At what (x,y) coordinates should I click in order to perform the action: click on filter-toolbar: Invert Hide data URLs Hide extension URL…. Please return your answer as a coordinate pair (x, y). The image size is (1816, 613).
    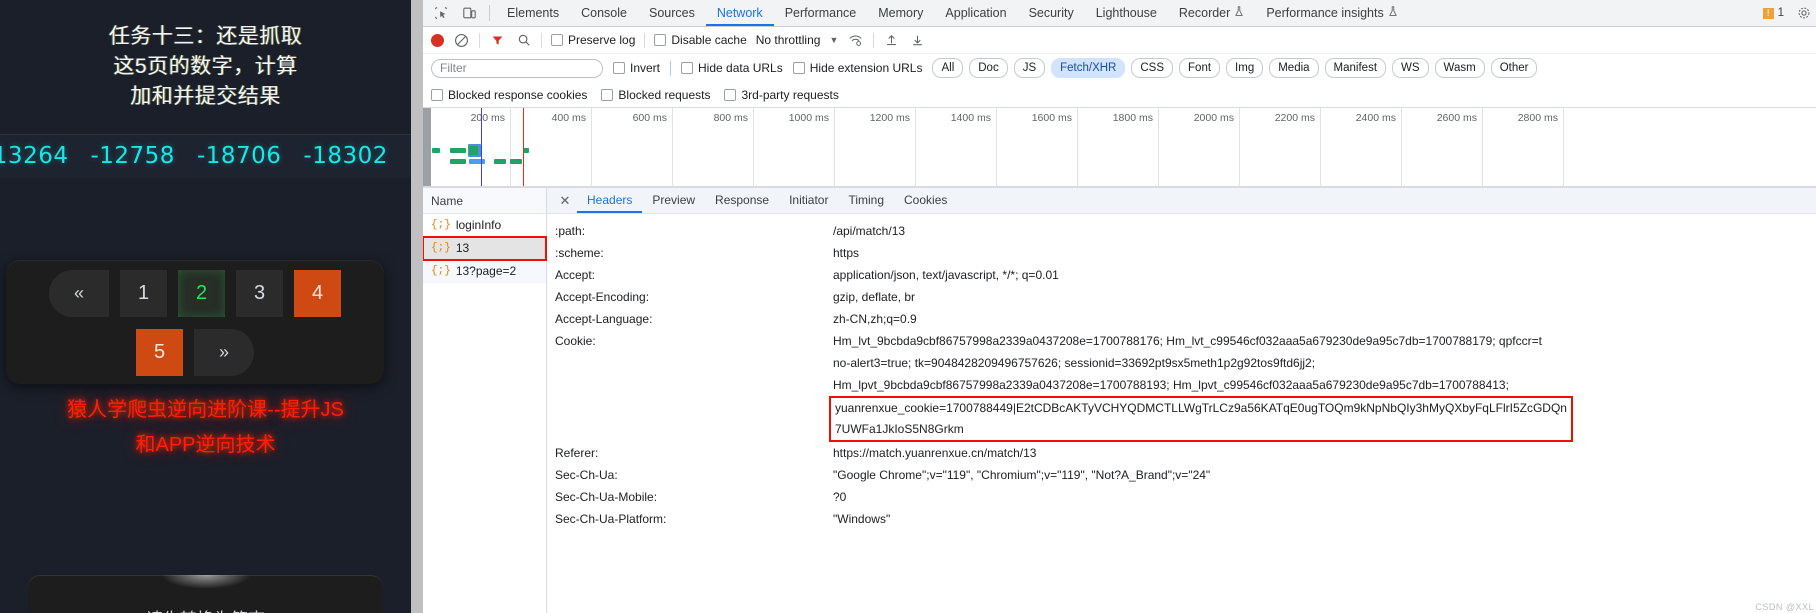
    Looking at the image, I should click on (1119, 68).